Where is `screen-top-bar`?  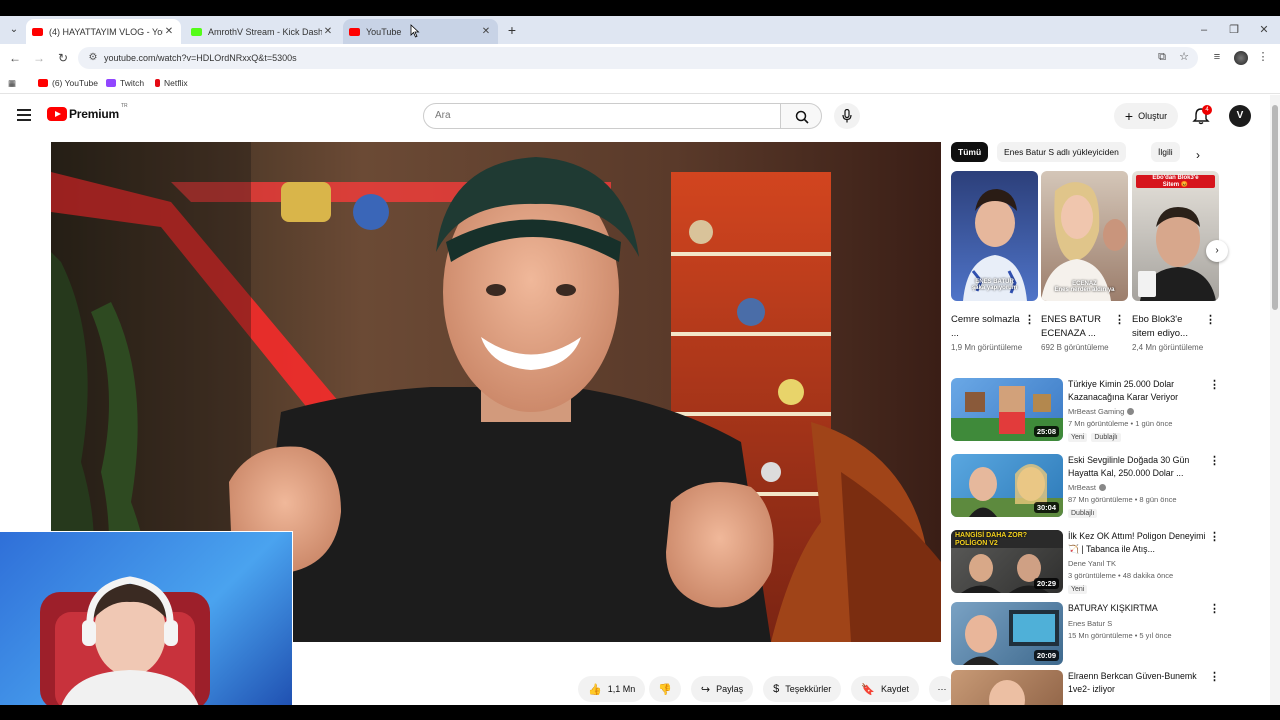
screen-top-bar is located at coordinates (640, 8).